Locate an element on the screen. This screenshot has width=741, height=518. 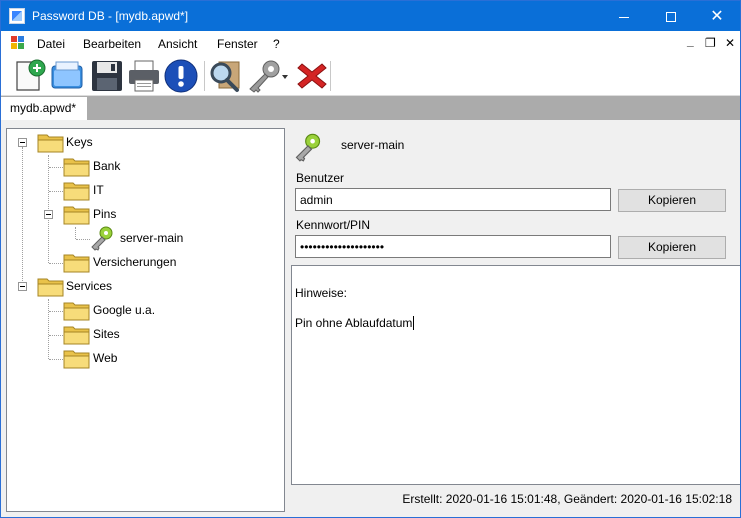
tree-node-sites: Sites is located at coordinates (142, 334).